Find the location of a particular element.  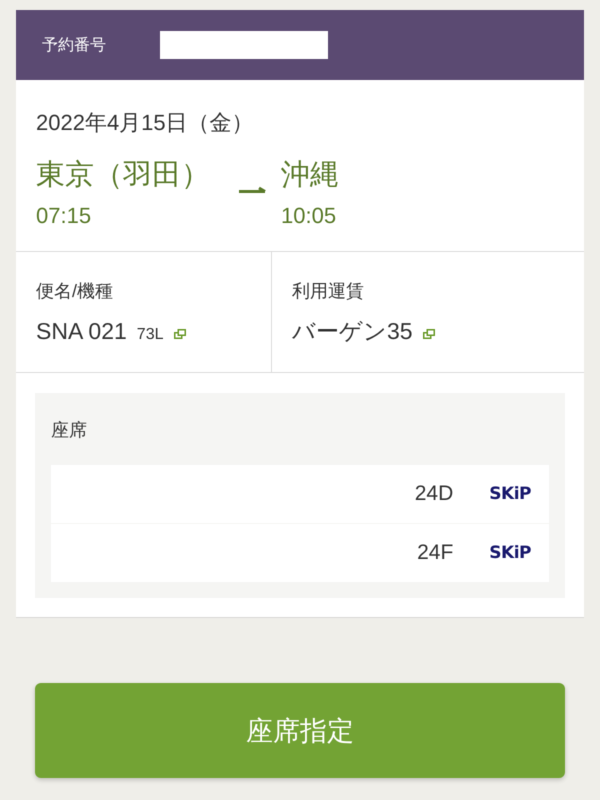

arrow-icon is located at coordinates (253, 189).